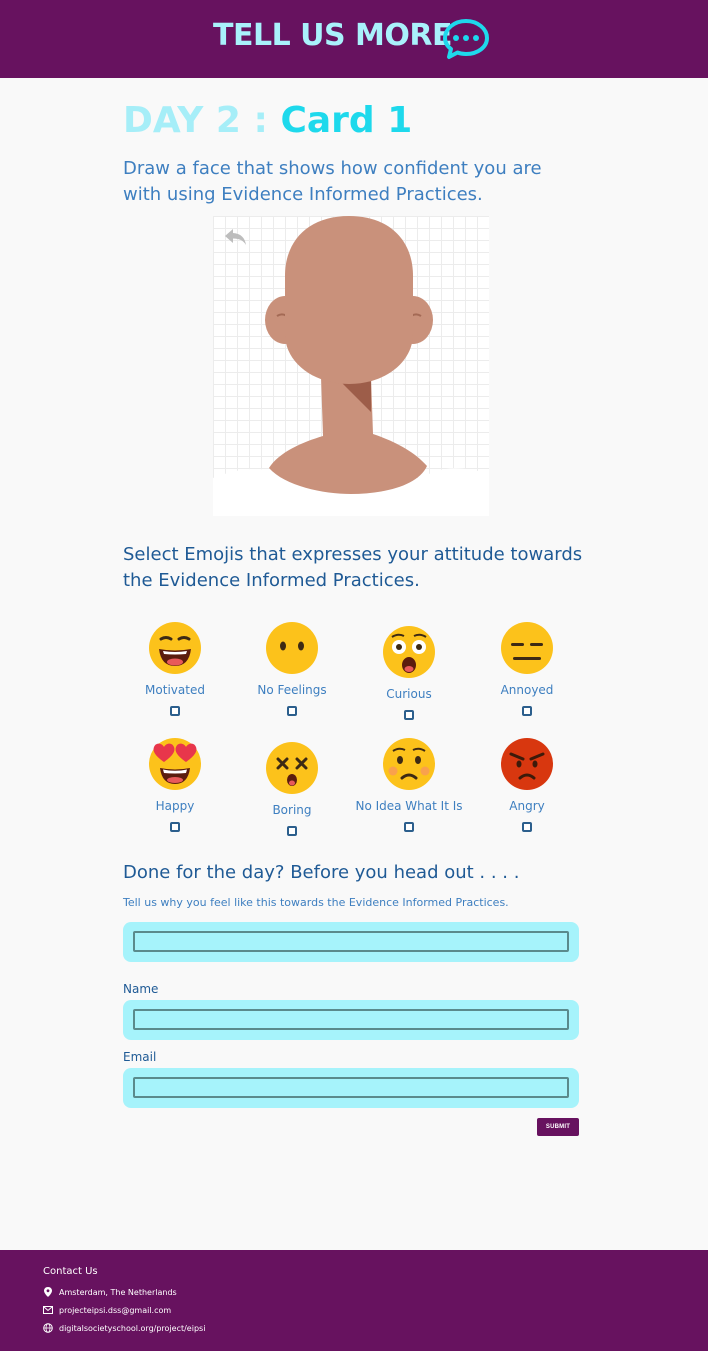  What do you see at coordinates (333, 35) in the screenshot?
I see `header-title: TELL US MORE` at bounding box center [333, 35].